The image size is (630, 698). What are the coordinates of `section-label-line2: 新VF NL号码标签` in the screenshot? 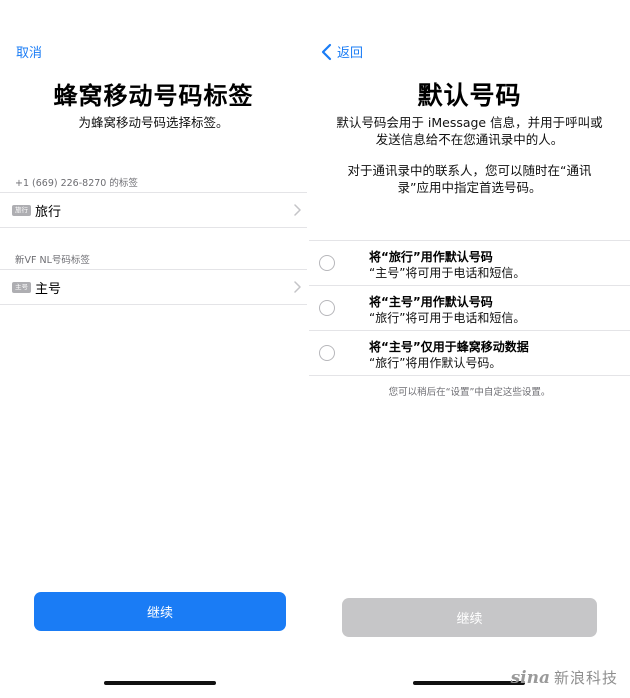 It's located at (52, 260).